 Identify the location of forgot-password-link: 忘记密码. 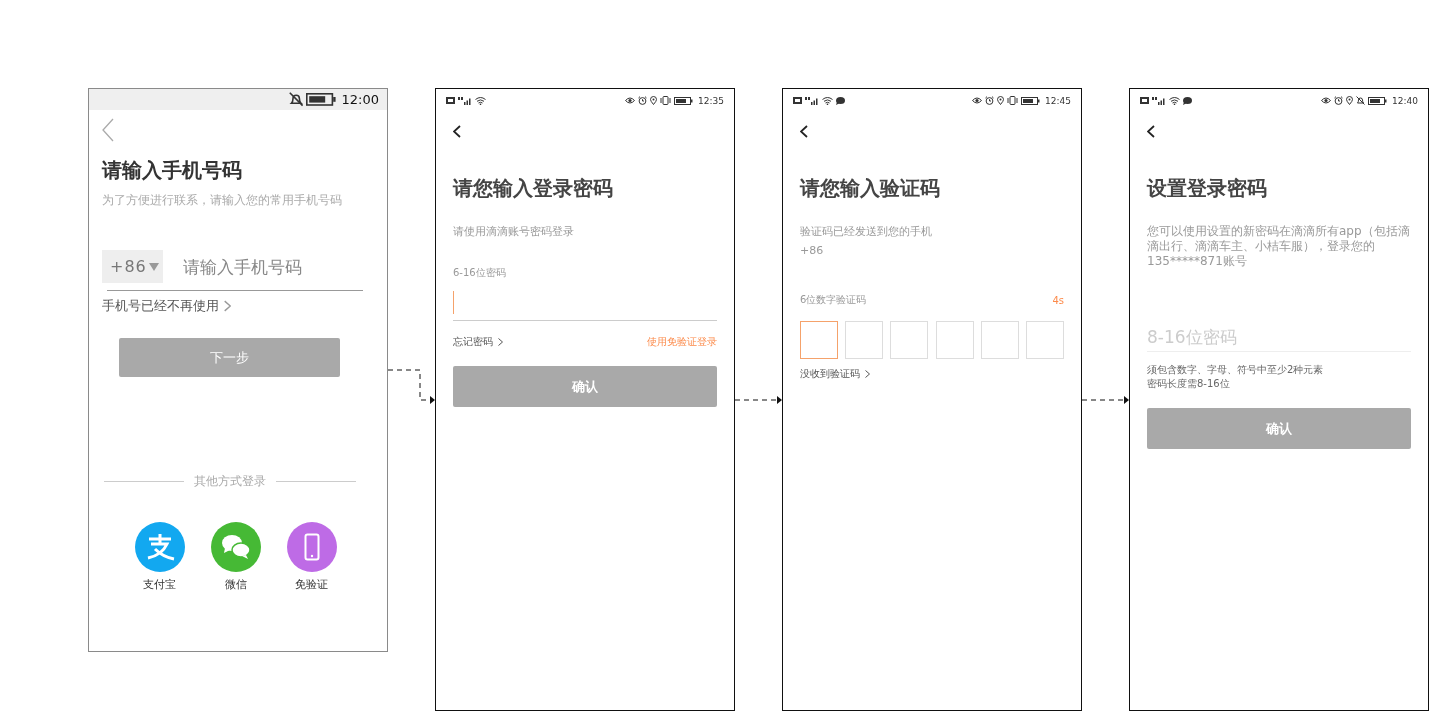
(478, 342).